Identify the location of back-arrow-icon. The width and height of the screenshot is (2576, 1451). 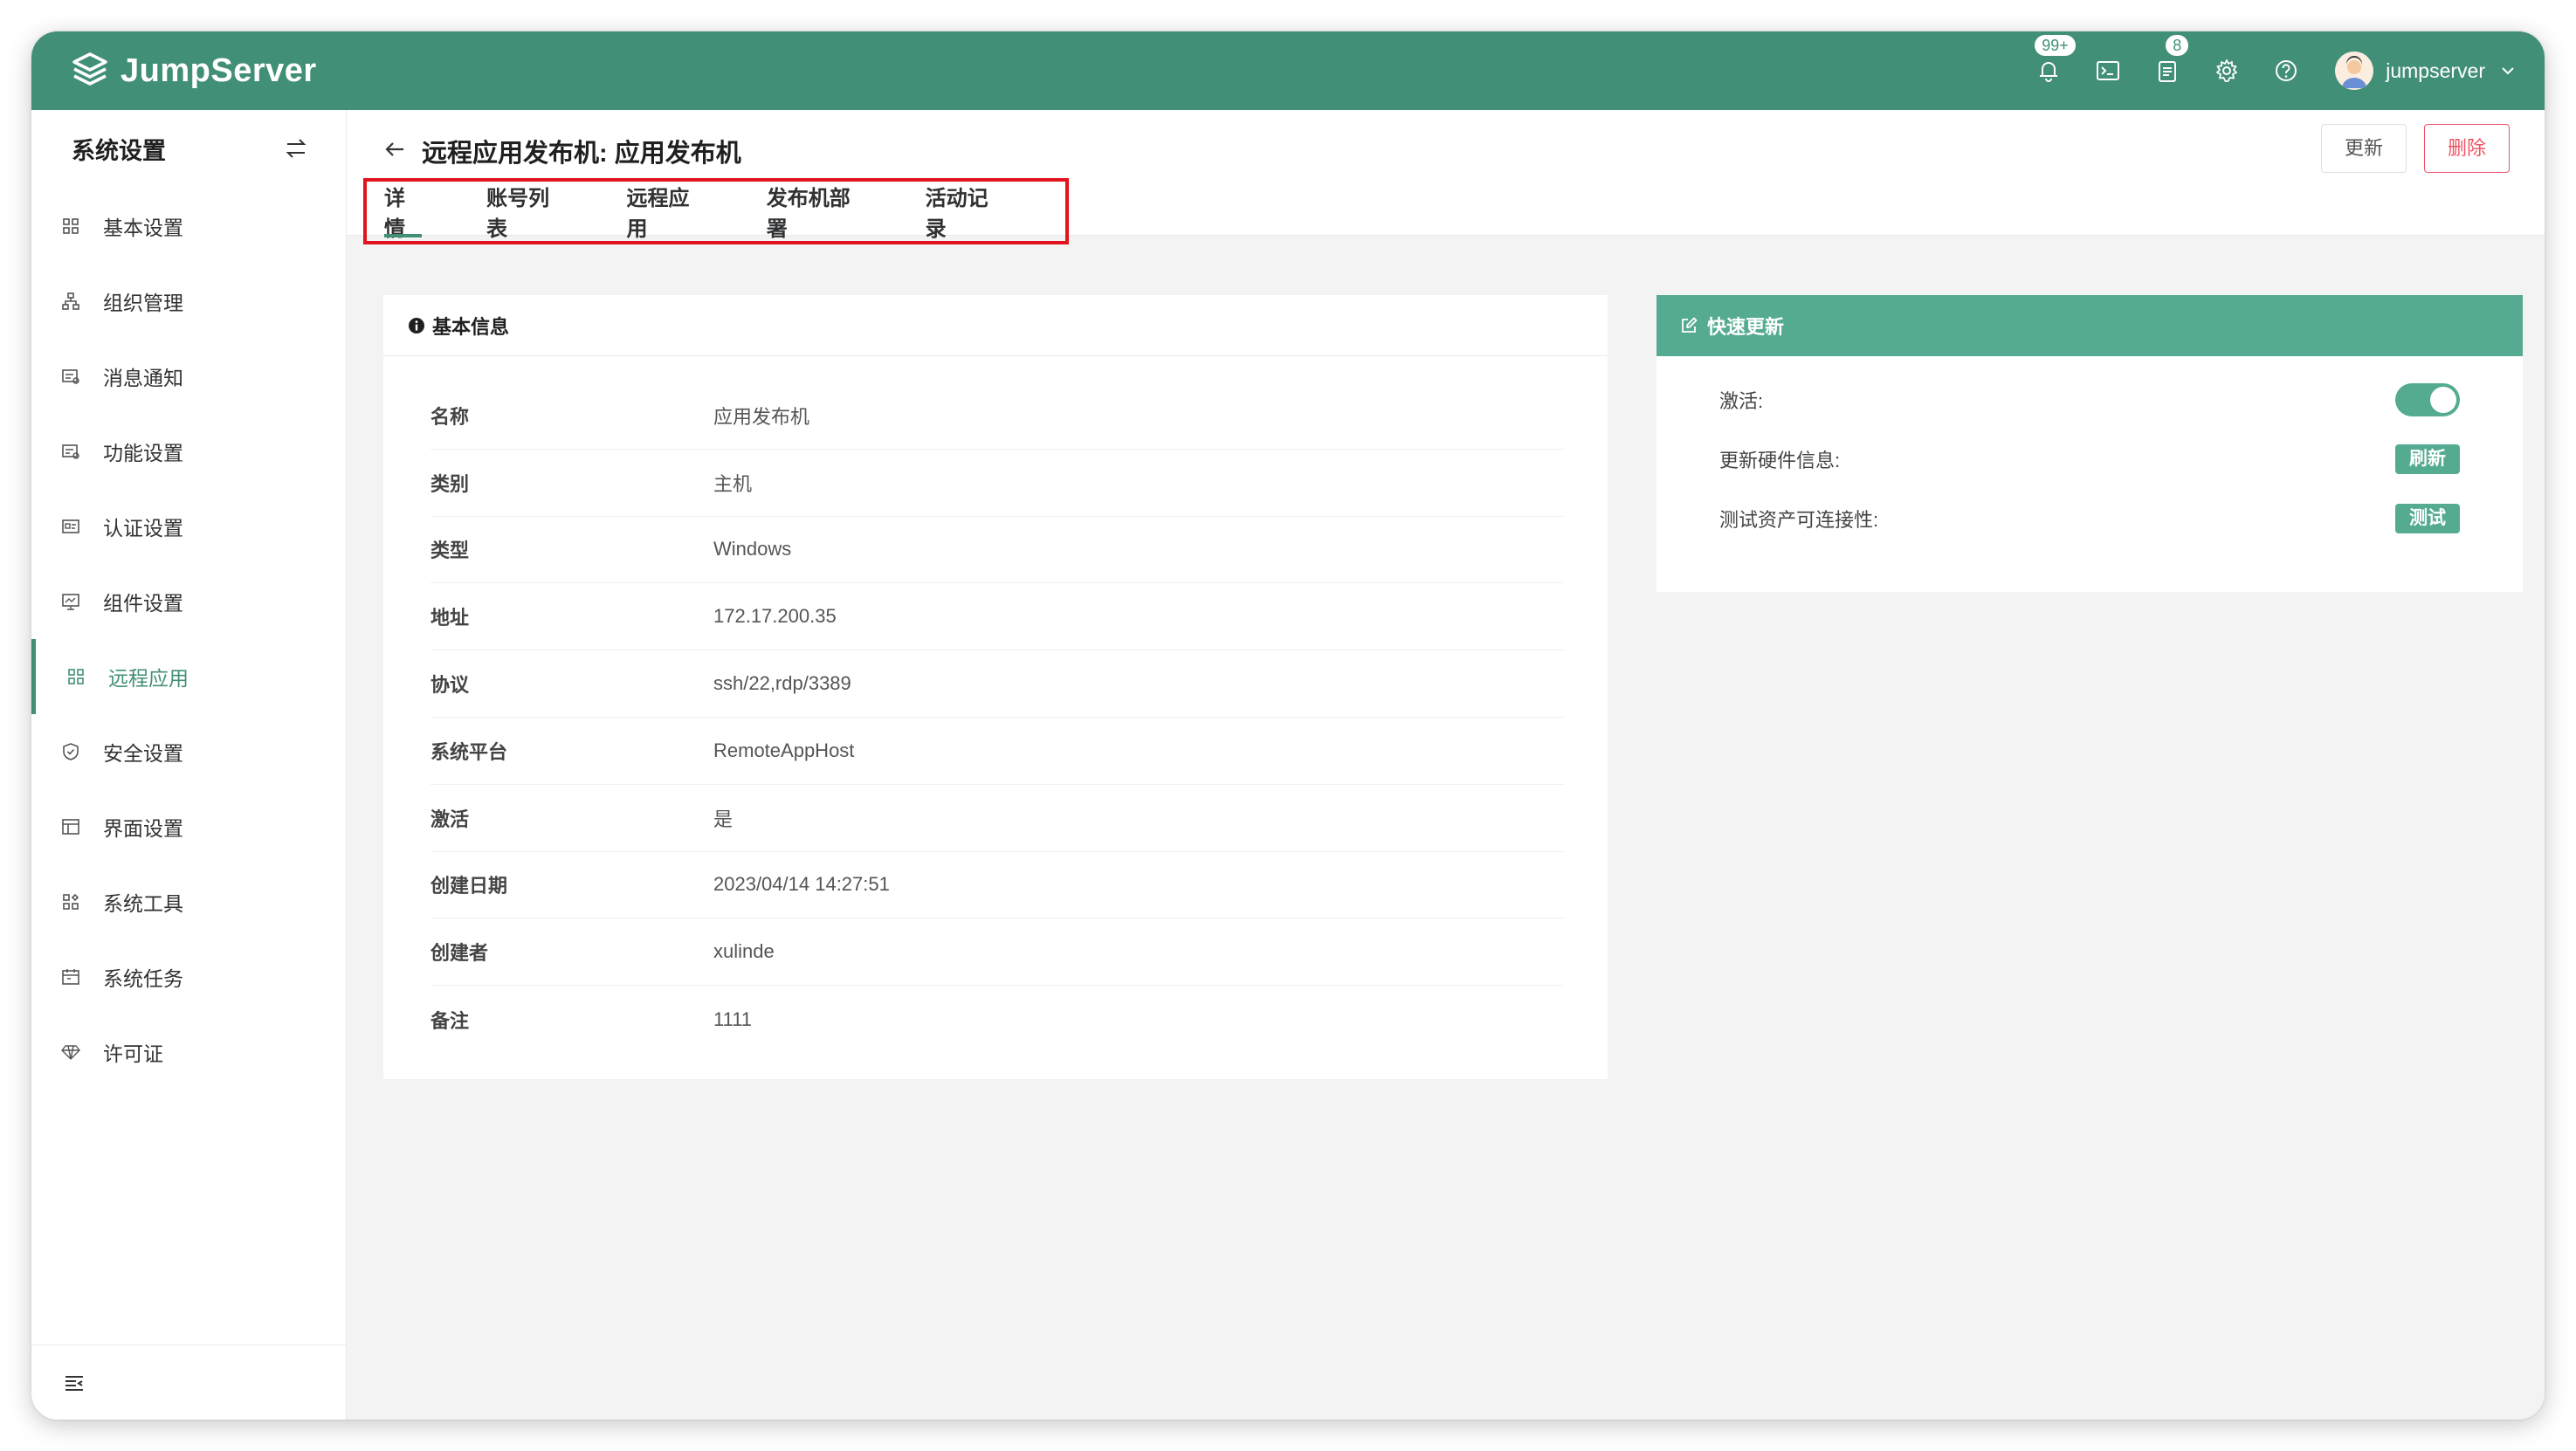
(395, 149).